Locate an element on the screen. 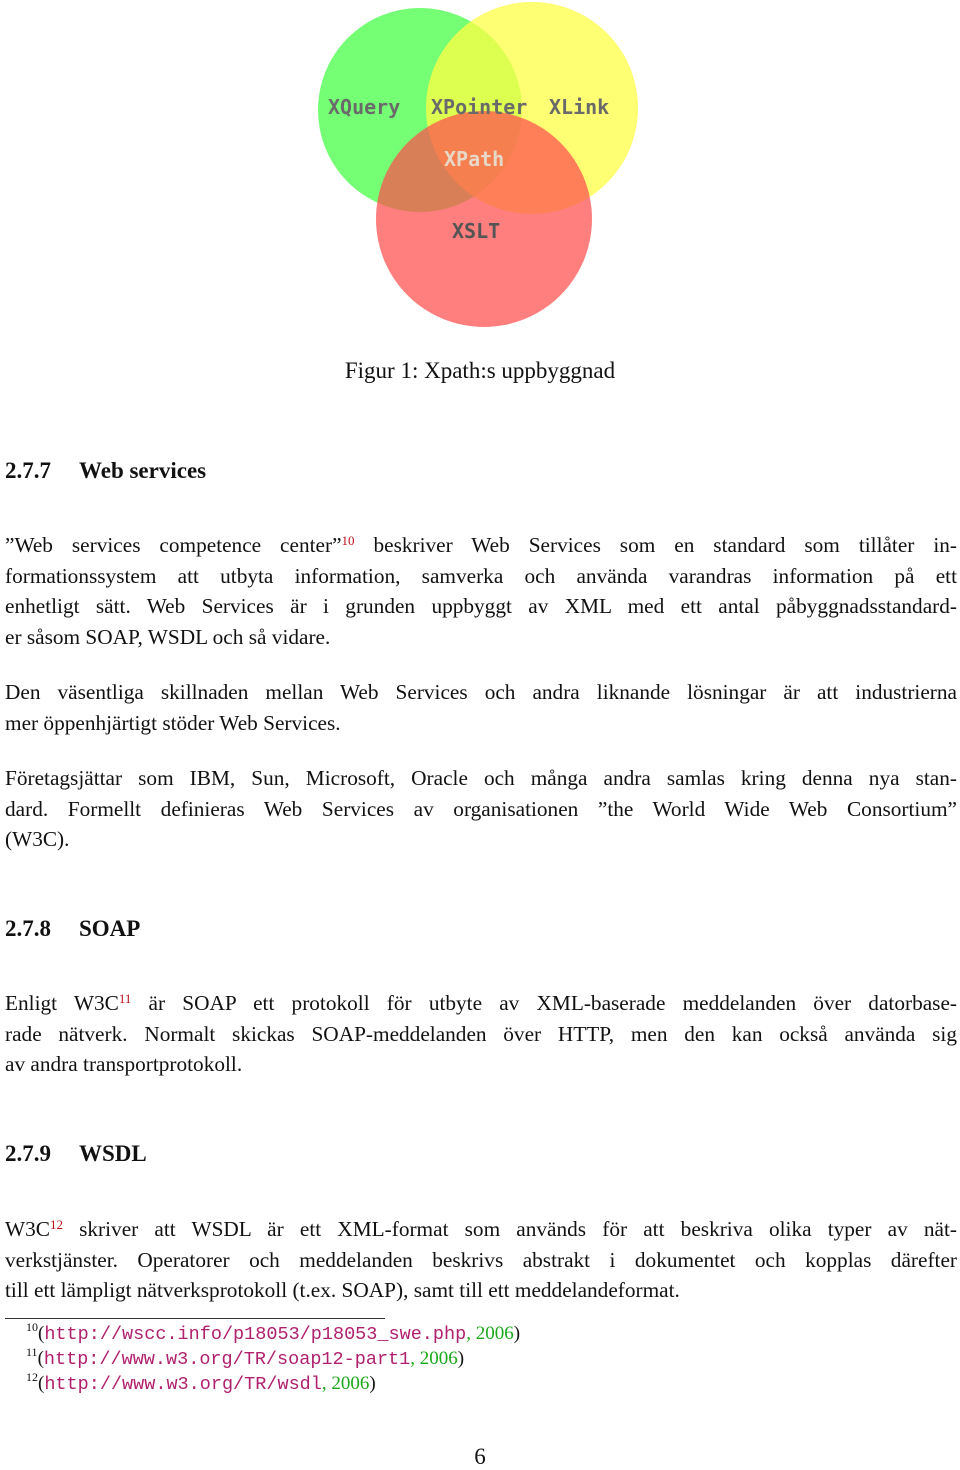 This screenshot has width=960, height=1470. section-title: SOAP is located at coordinates (110, 928).